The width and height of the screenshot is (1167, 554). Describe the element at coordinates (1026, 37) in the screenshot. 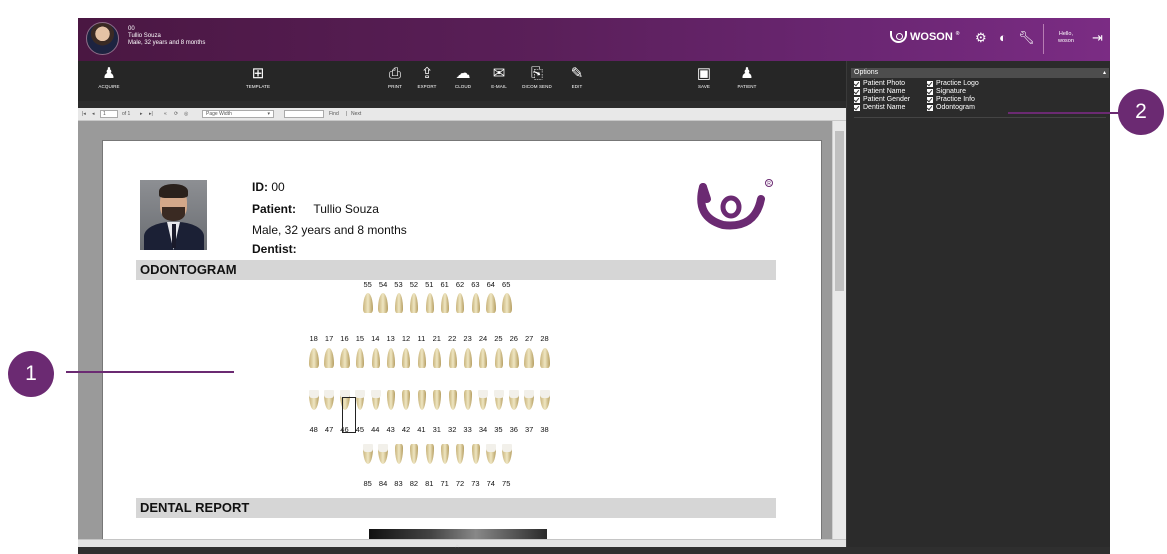

I see `wrench-icon: 🔧︎` at that location.